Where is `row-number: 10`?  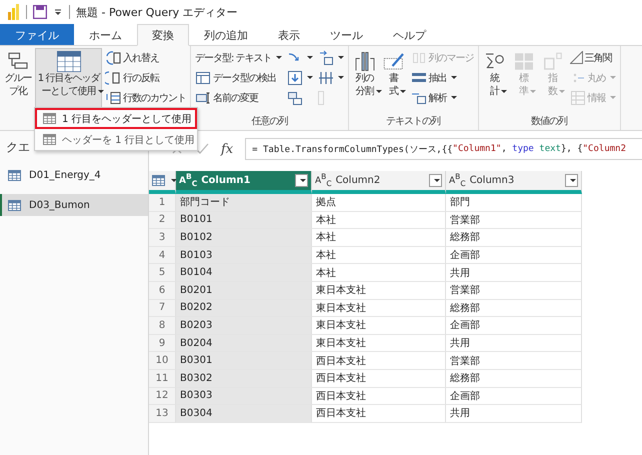 row-number: 10 is located at coordinates (162, 361).